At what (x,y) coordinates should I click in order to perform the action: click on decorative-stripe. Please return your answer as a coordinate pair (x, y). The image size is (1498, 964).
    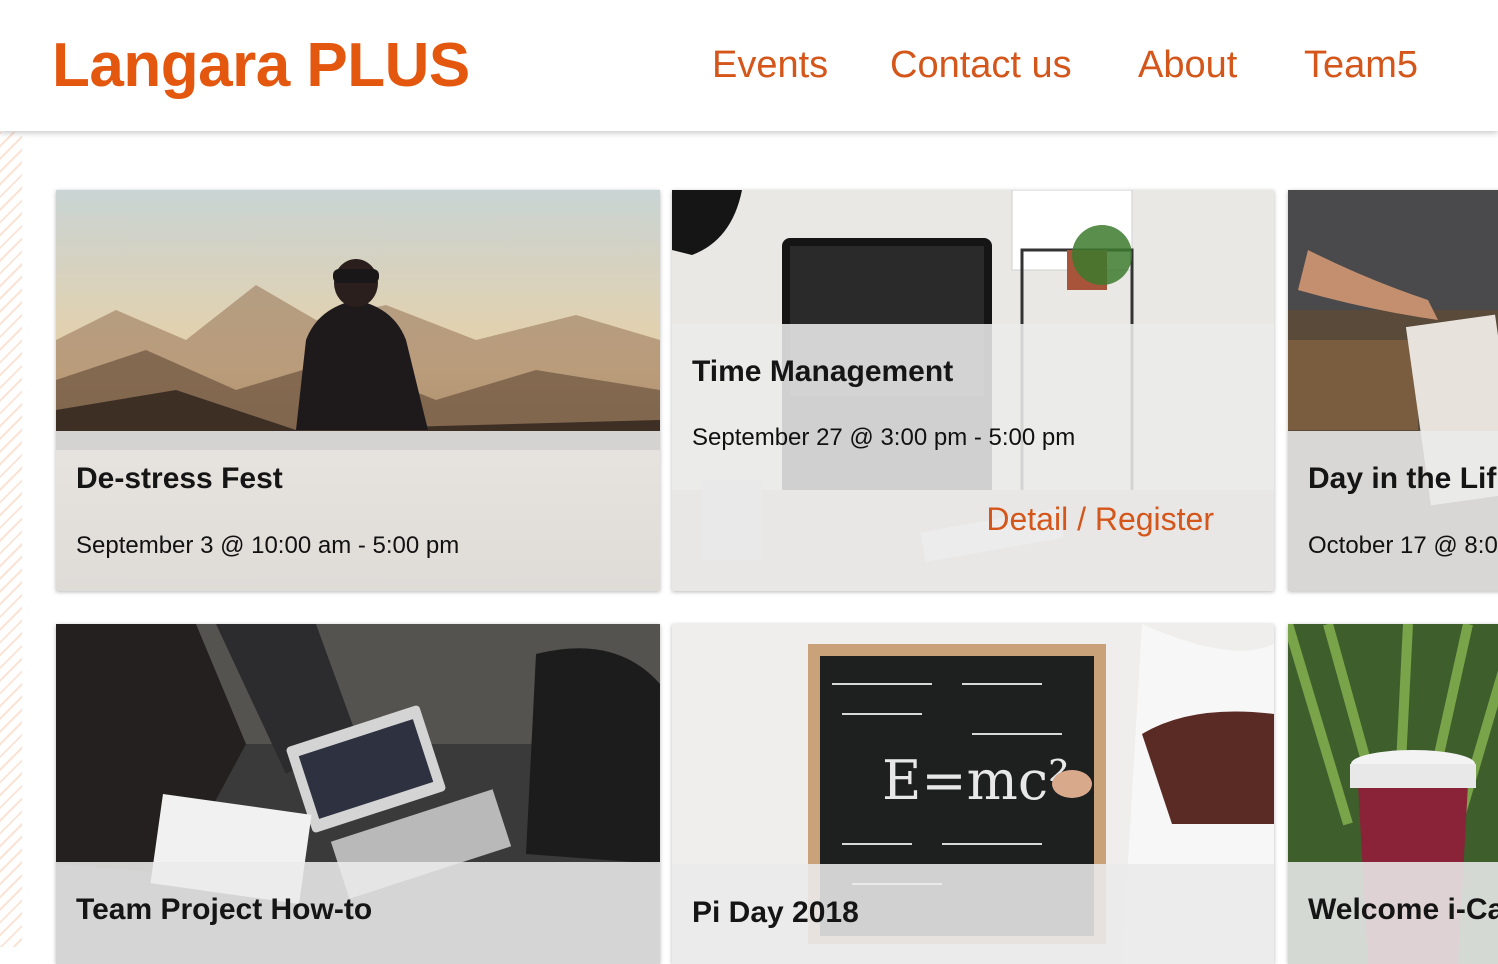
    Looking at the image, I should click on (11, 539).